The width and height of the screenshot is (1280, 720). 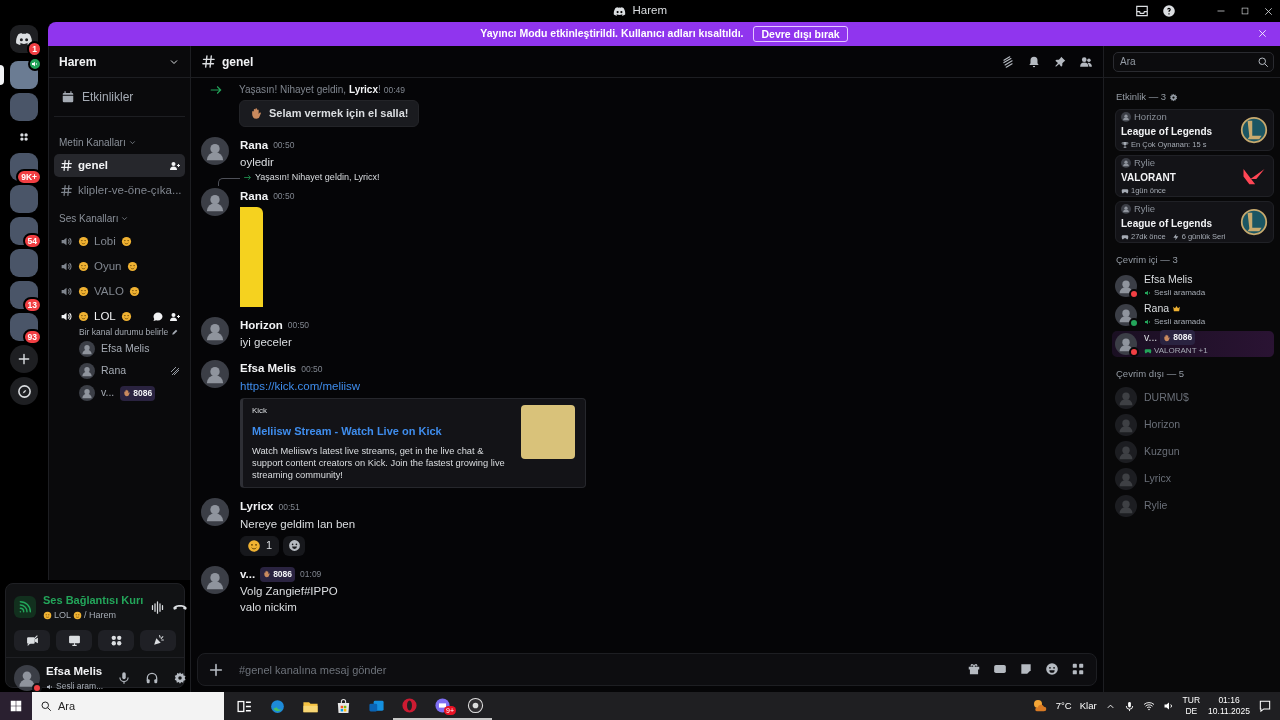 What do you see at coordinates (257, 507) in the screenshot?
I see `username: Lyricx` at bounding box center [257, 507].